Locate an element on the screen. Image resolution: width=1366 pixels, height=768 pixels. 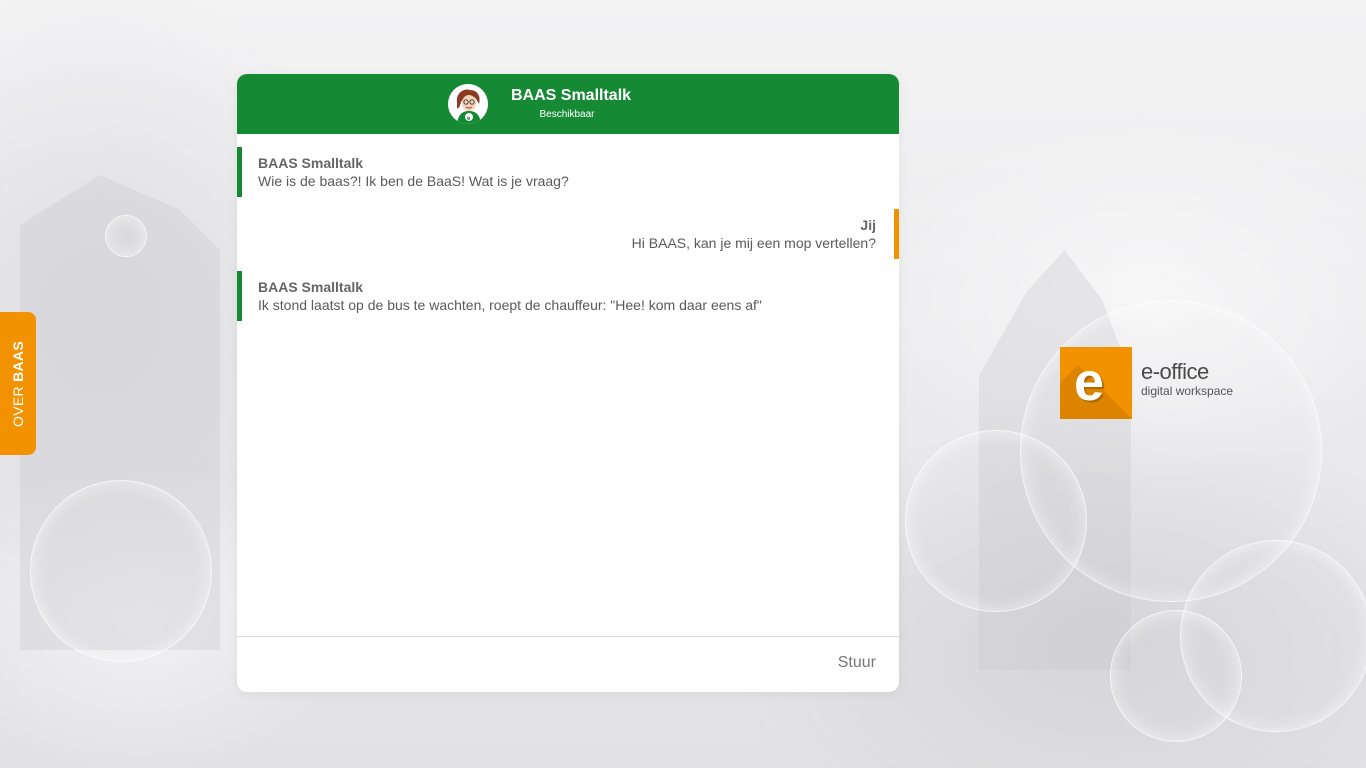
woman-avatar-icon: e is located at coordinates (468, 104).